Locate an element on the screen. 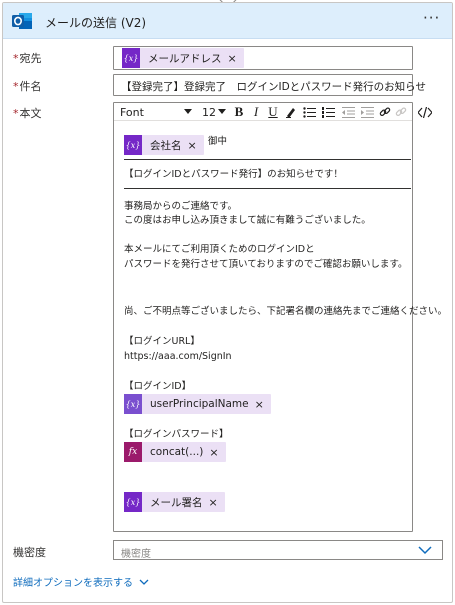 The width and height of the screenshot is (455, 605). sensitivity-label: 機密度 is located at coordinates (29, 552).